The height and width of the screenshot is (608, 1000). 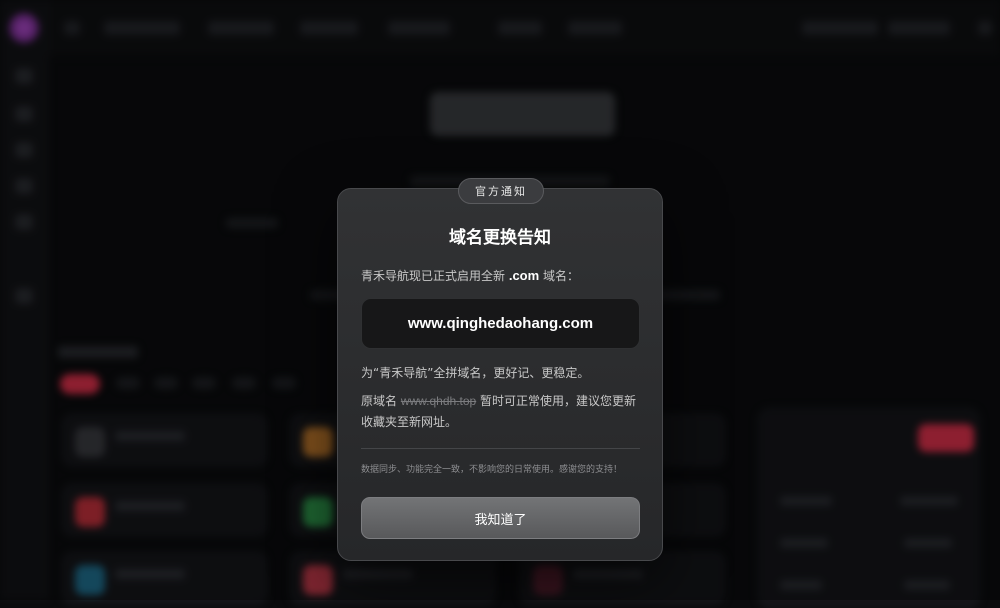 I want to click on new-domain-box: www.qinghedaohang.com, so click(x=500, y=323).